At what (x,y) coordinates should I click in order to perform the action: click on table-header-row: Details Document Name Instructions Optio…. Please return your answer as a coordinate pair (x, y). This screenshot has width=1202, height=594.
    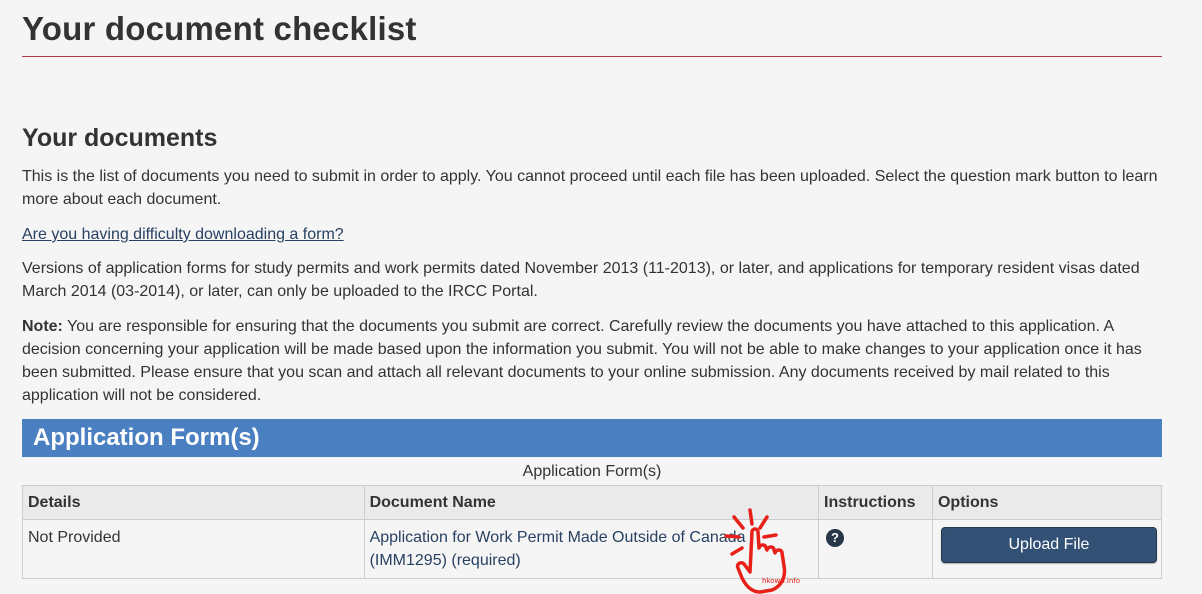
    Looking at the image, I should click on (592, 502).